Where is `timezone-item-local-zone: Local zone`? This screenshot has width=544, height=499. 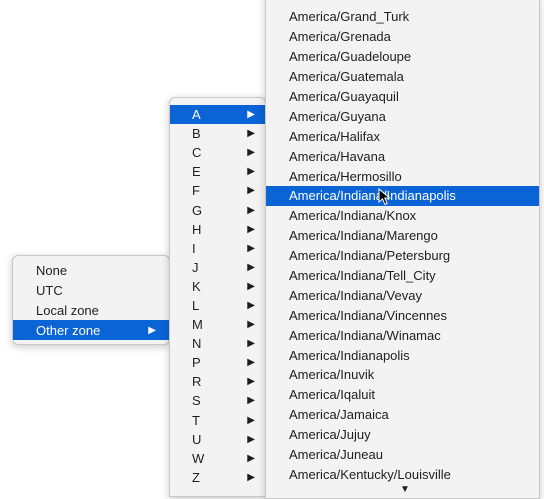 timezone-item-local-zone: Local zone is located at coordinates (91, 310).